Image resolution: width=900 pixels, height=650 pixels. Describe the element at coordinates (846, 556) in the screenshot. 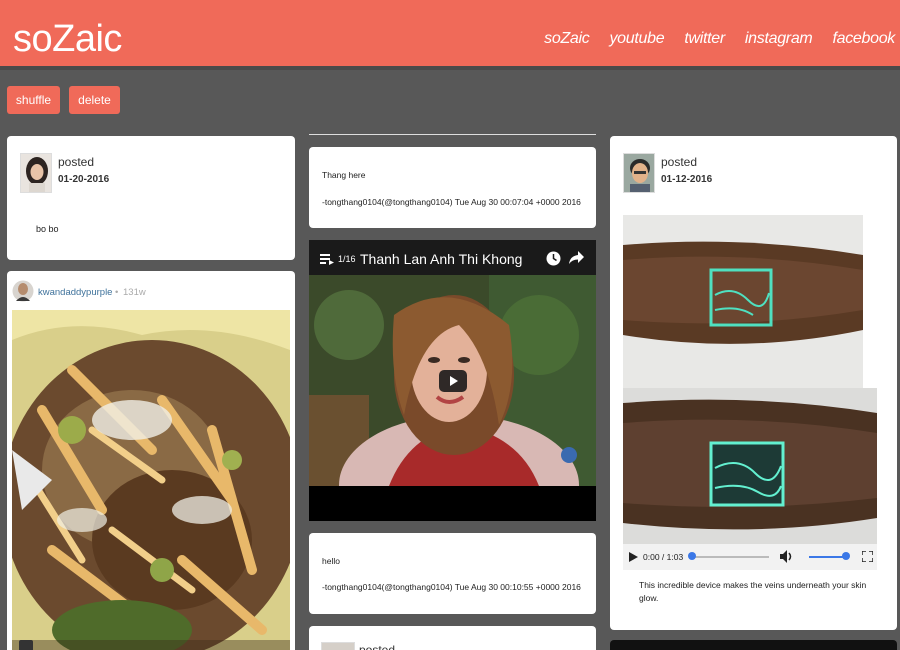

I see `volume-thumb` at that location.